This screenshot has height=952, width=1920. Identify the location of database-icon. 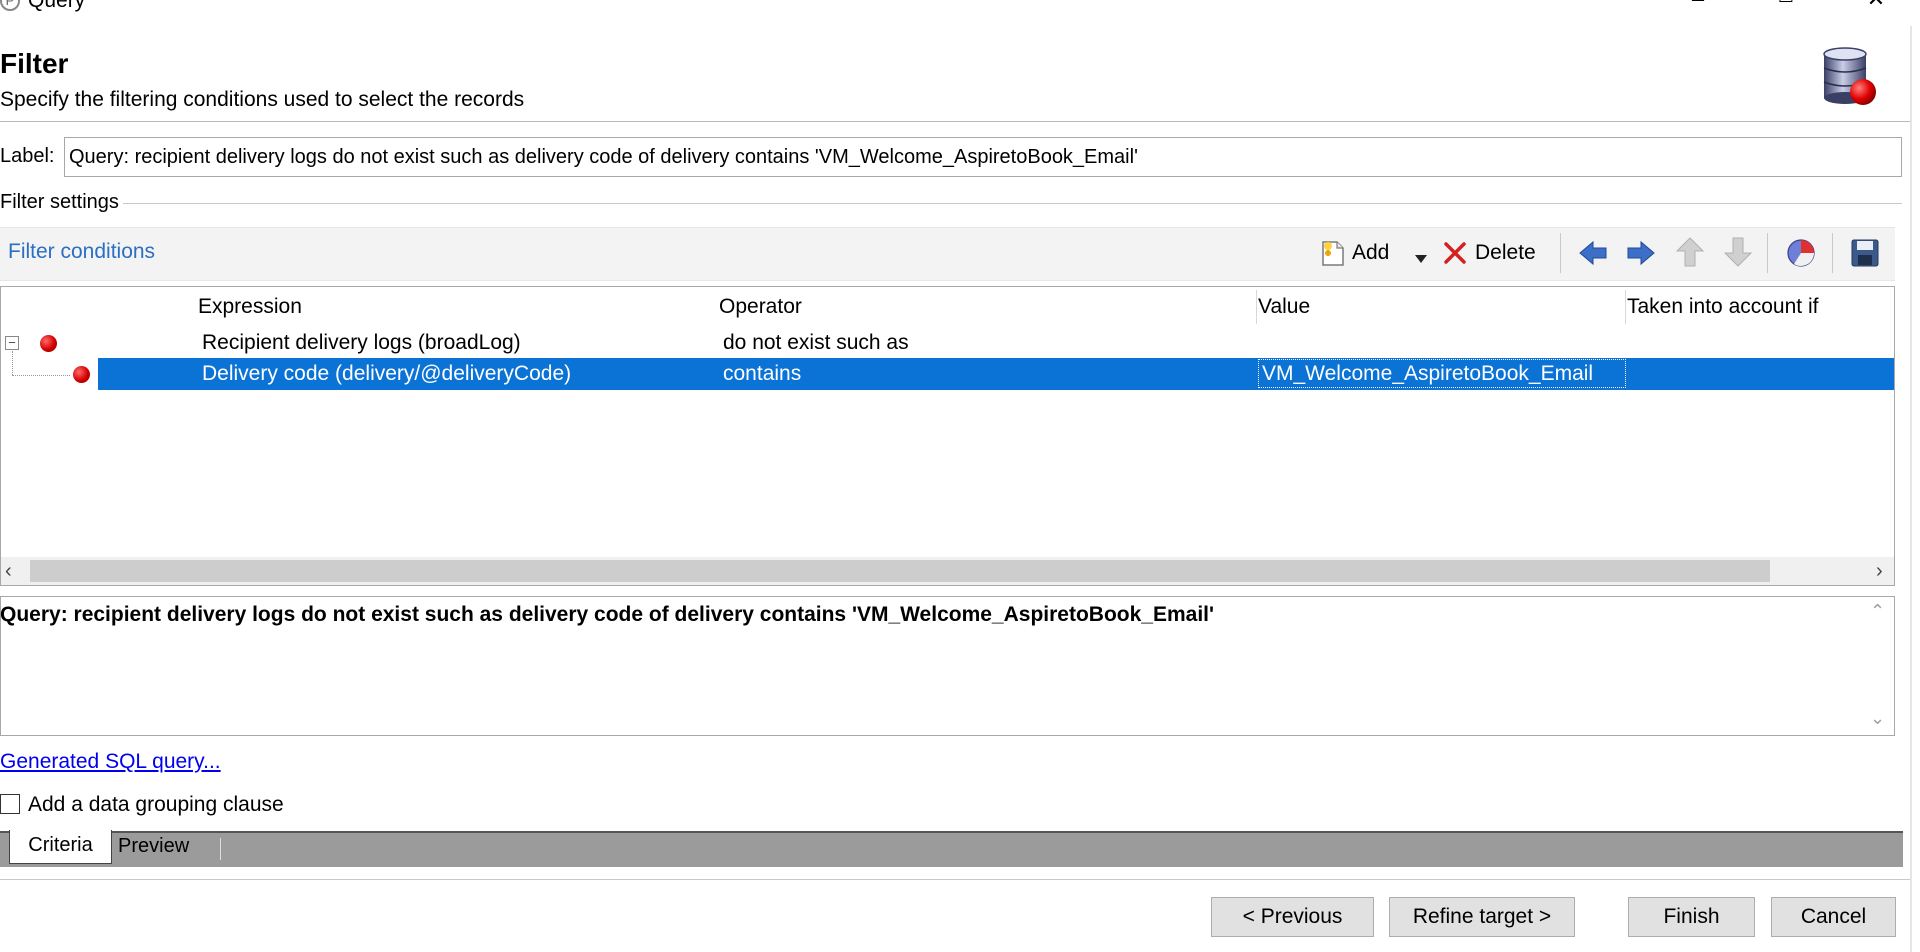
(1849, 77).